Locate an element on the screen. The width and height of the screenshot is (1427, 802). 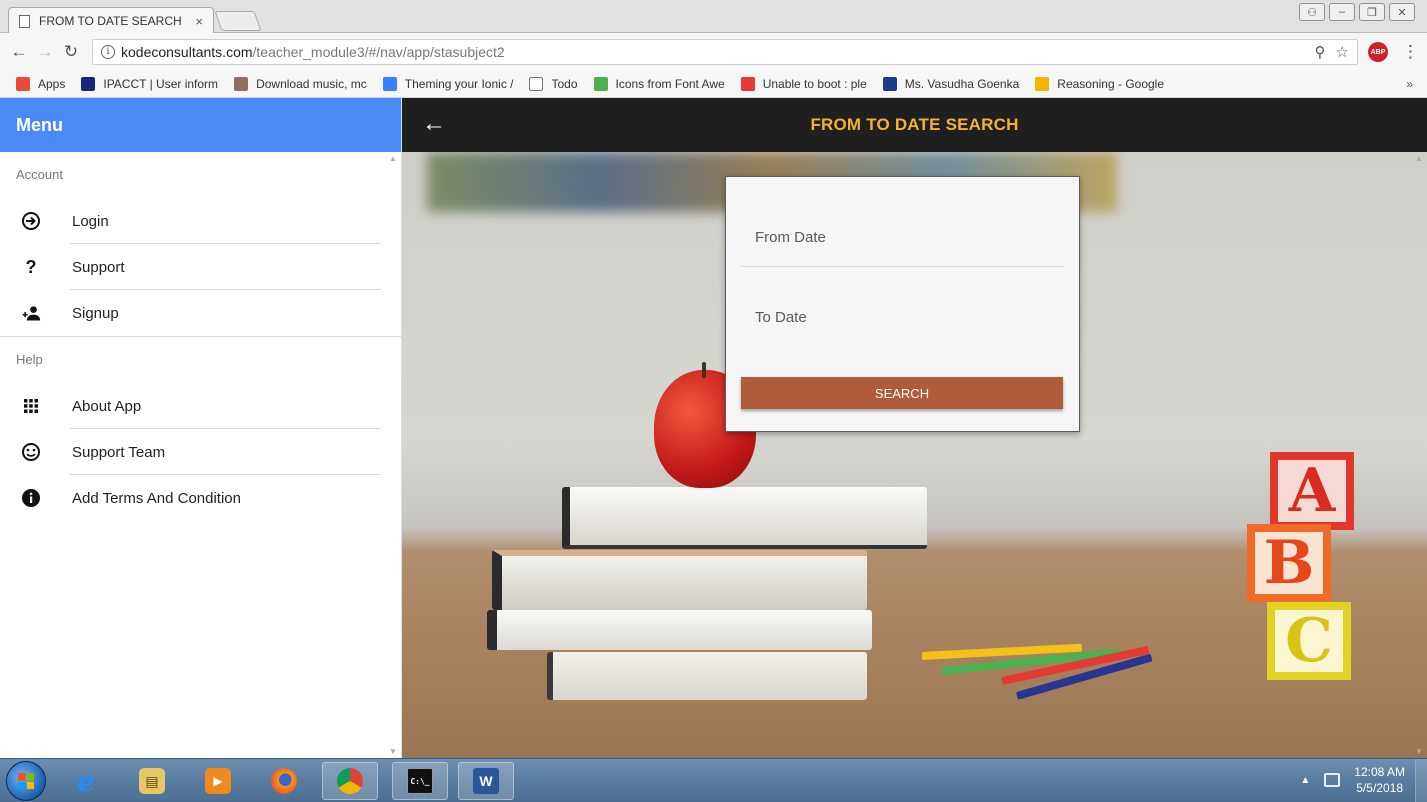
clock-time: 12:08 AM is located at coordinates (1379, 772).